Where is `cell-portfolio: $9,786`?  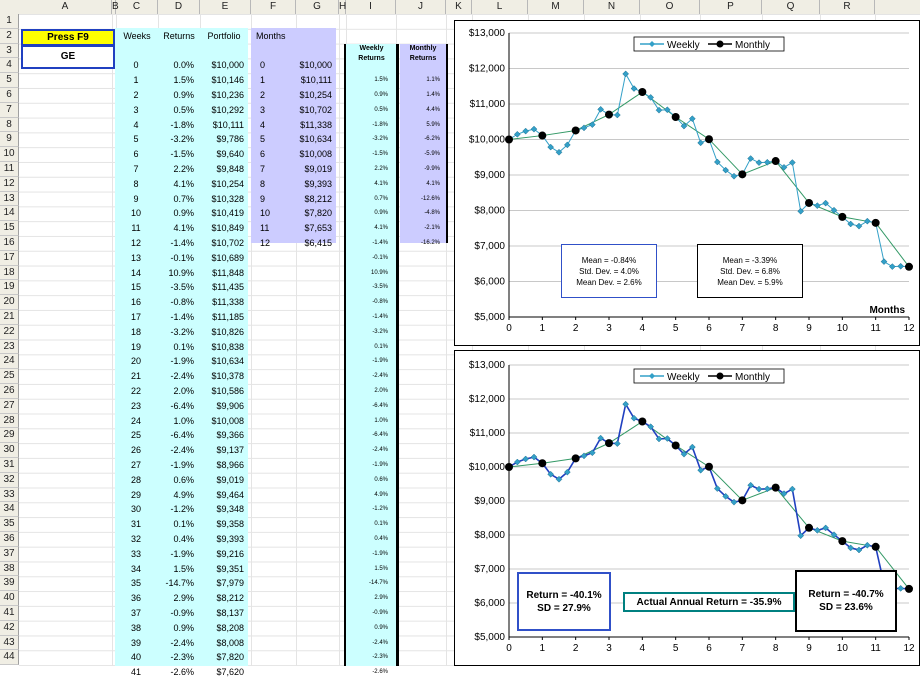
cell-portfolio: $9,786 is located at coordinates (221, 139).